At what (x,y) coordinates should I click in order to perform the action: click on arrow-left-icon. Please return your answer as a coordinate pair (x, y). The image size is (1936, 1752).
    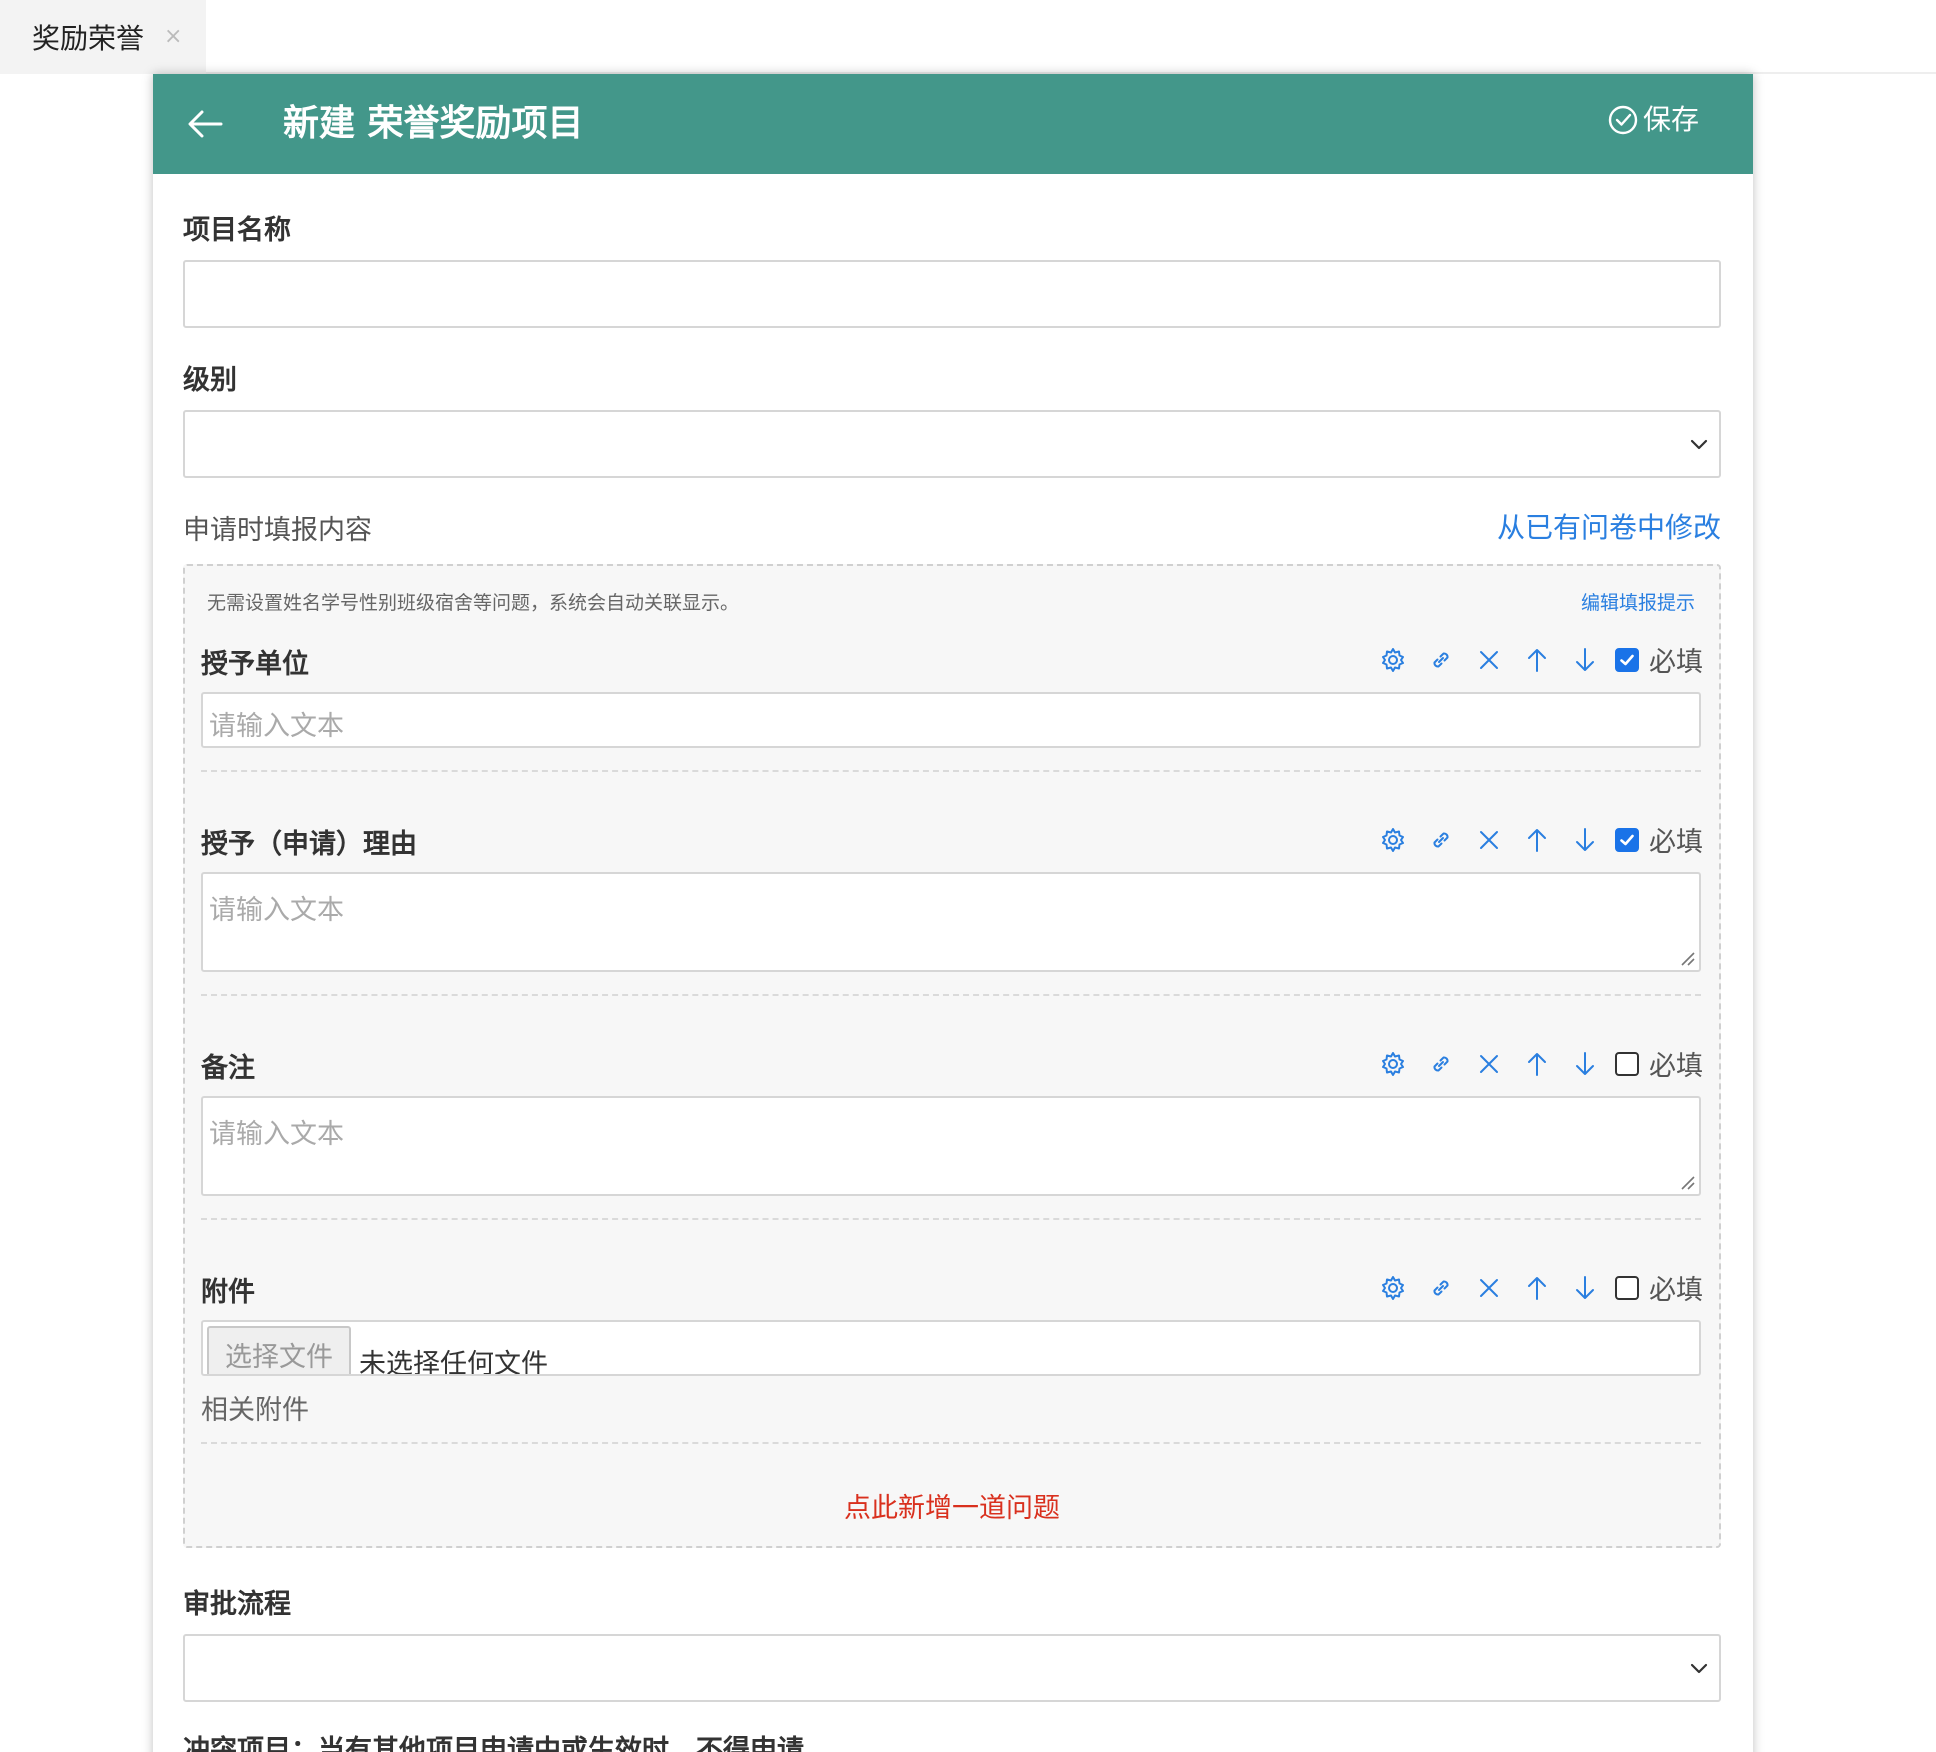
    Looking at the image, I should click on (205, 124).